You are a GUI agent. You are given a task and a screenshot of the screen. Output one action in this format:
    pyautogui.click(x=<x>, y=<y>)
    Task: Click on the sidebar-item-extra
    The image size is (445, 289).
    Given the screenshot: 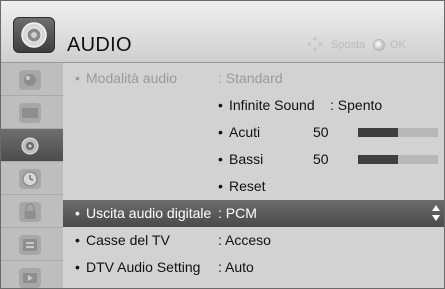 What is the action you would take?
    pyautogui.click(x=32, y=274)
    